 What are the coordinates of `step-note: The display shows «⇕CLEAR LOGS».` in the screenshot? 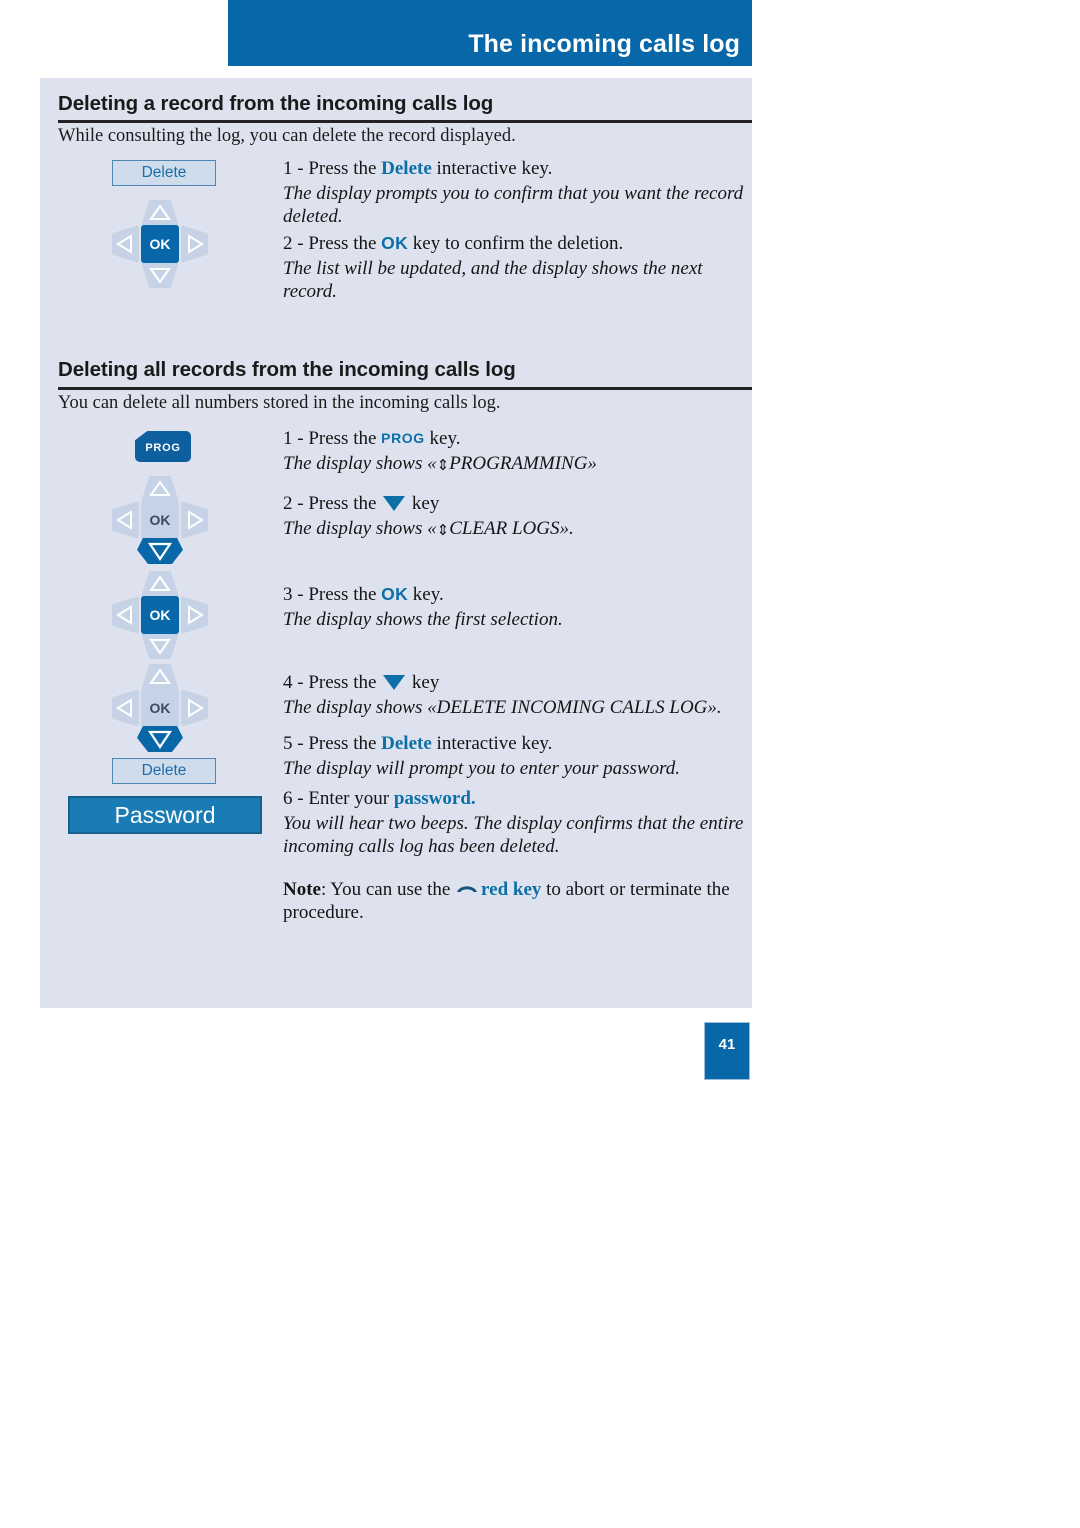 It's located at (518, 529).